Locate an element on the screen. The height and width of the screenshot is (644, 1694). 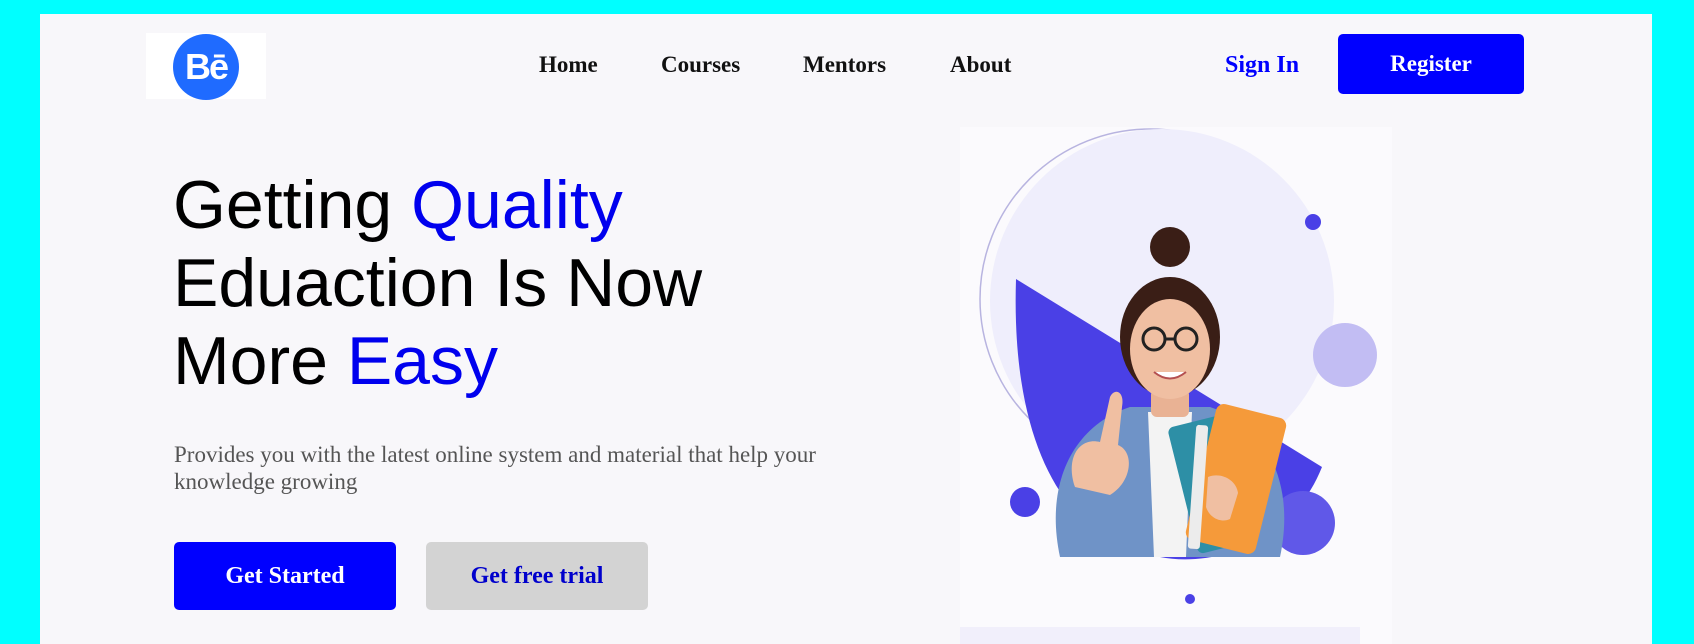
sign-in-link: Sign In is located at coordinates (1262, 65).